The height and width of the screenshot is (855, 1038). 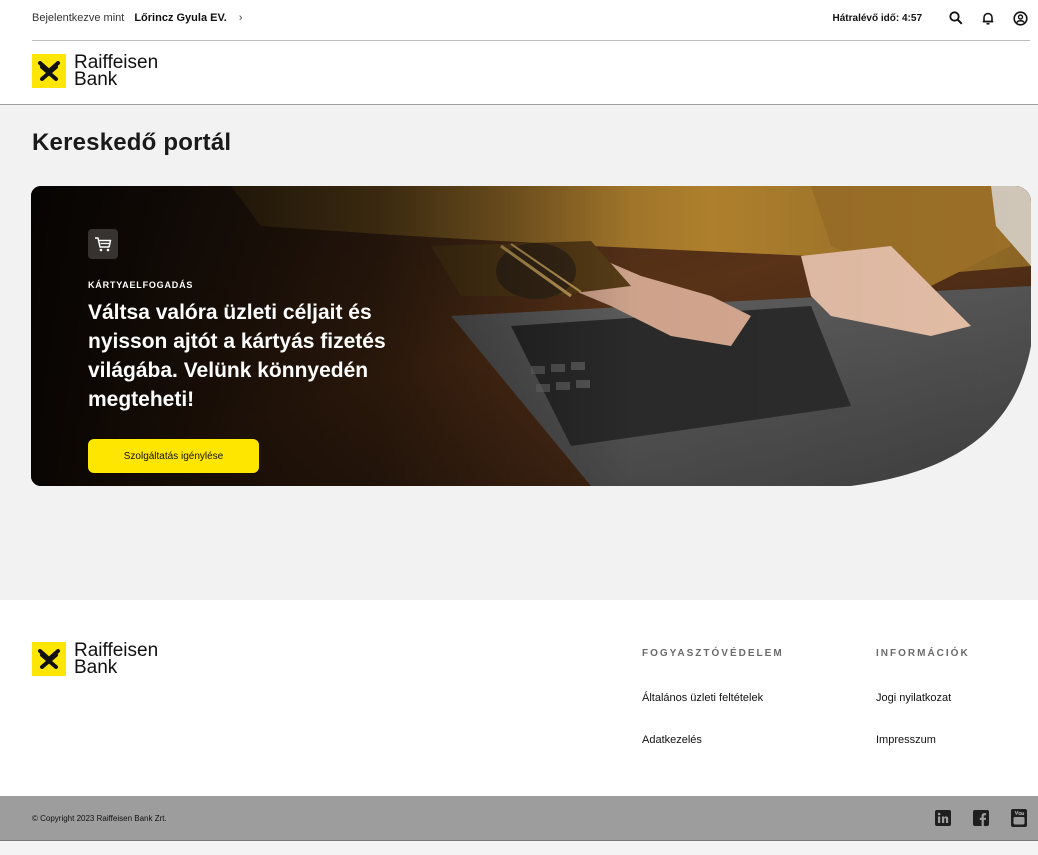 What do you see at coordinates (713, 740) in the screenshot?
I see `link-data-handling: Adatkezelés` at bounding box center [713, 740].